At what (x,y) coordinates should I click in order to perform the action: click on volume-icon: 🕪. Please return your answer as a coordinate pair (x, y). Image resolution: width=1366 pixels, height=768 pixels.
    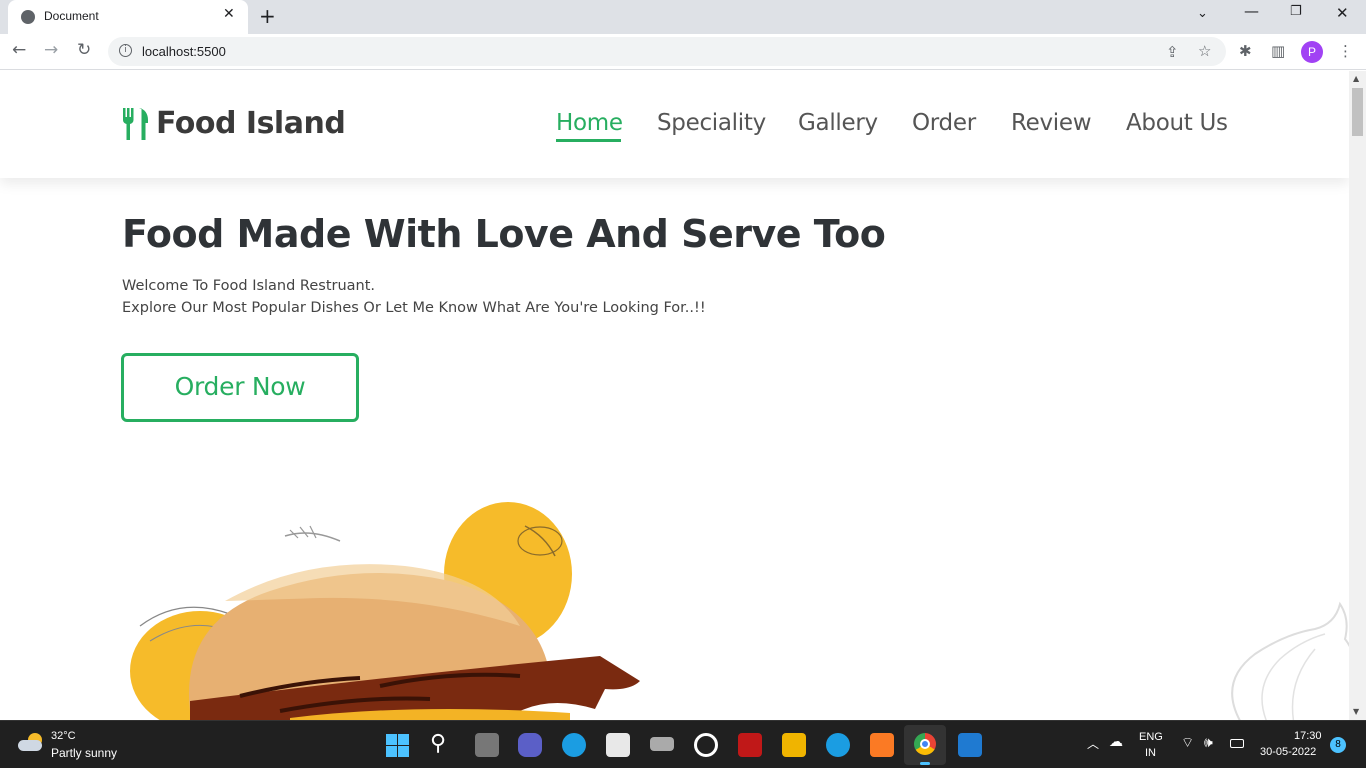
    Looking at the image, I should click on (1208, 742).